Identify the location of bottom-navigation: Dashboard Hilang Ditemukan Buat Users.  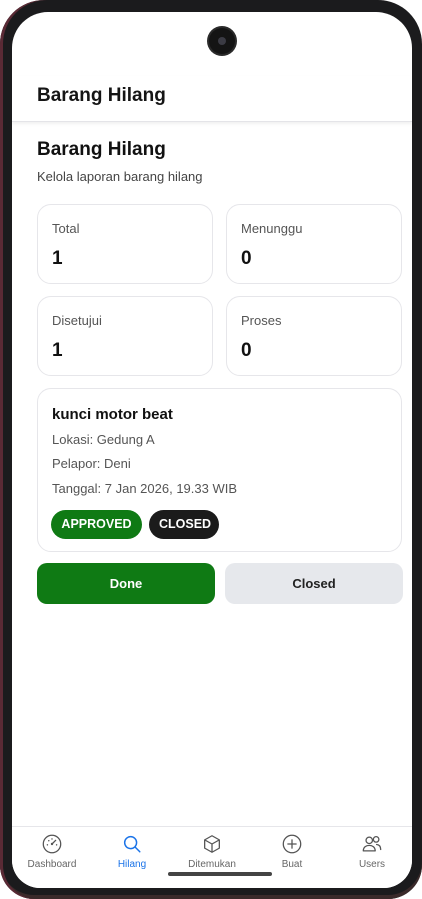
(212, 857).